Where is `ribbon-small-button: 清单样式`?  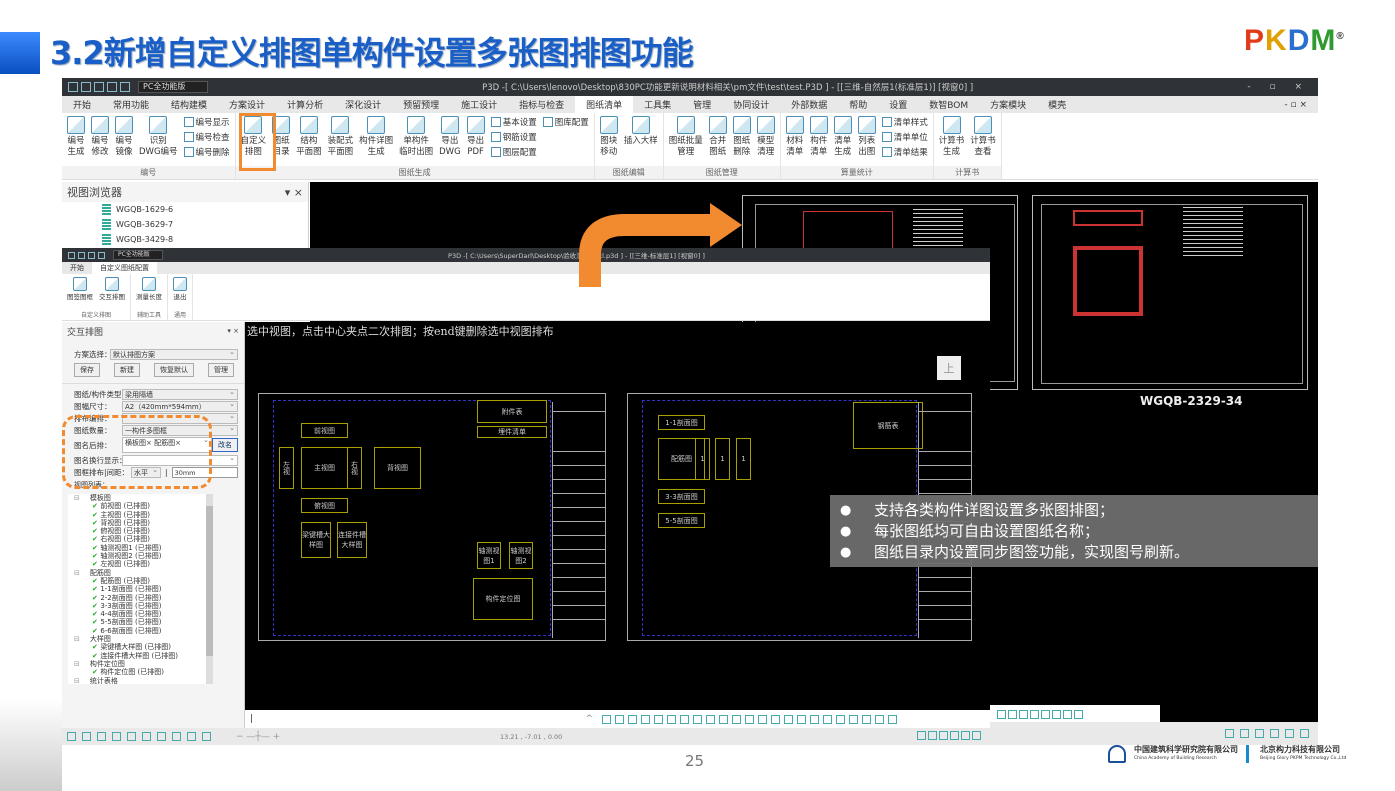
ribbon-small-button: 清单样式 is located at coordinates (904, 122).